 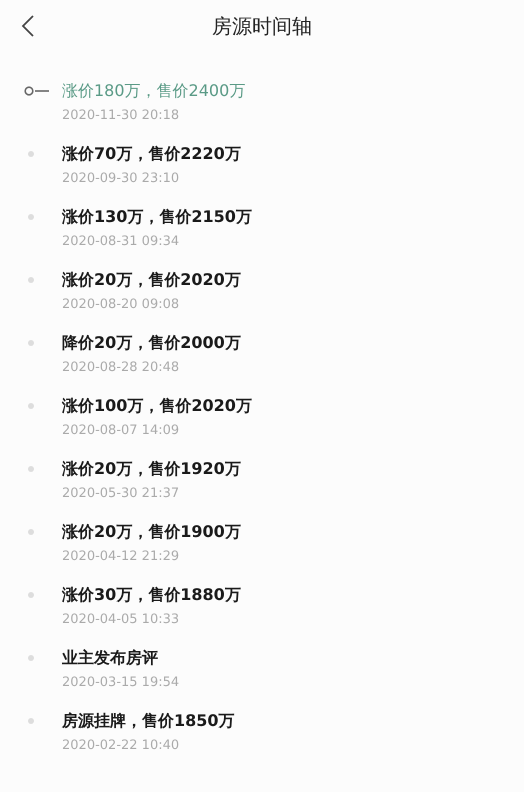 What do you see at coordinates (121, 557) in the screenshot?
I see `event-time: 2020-04-12 21:29` at bounding box center [121, 557].